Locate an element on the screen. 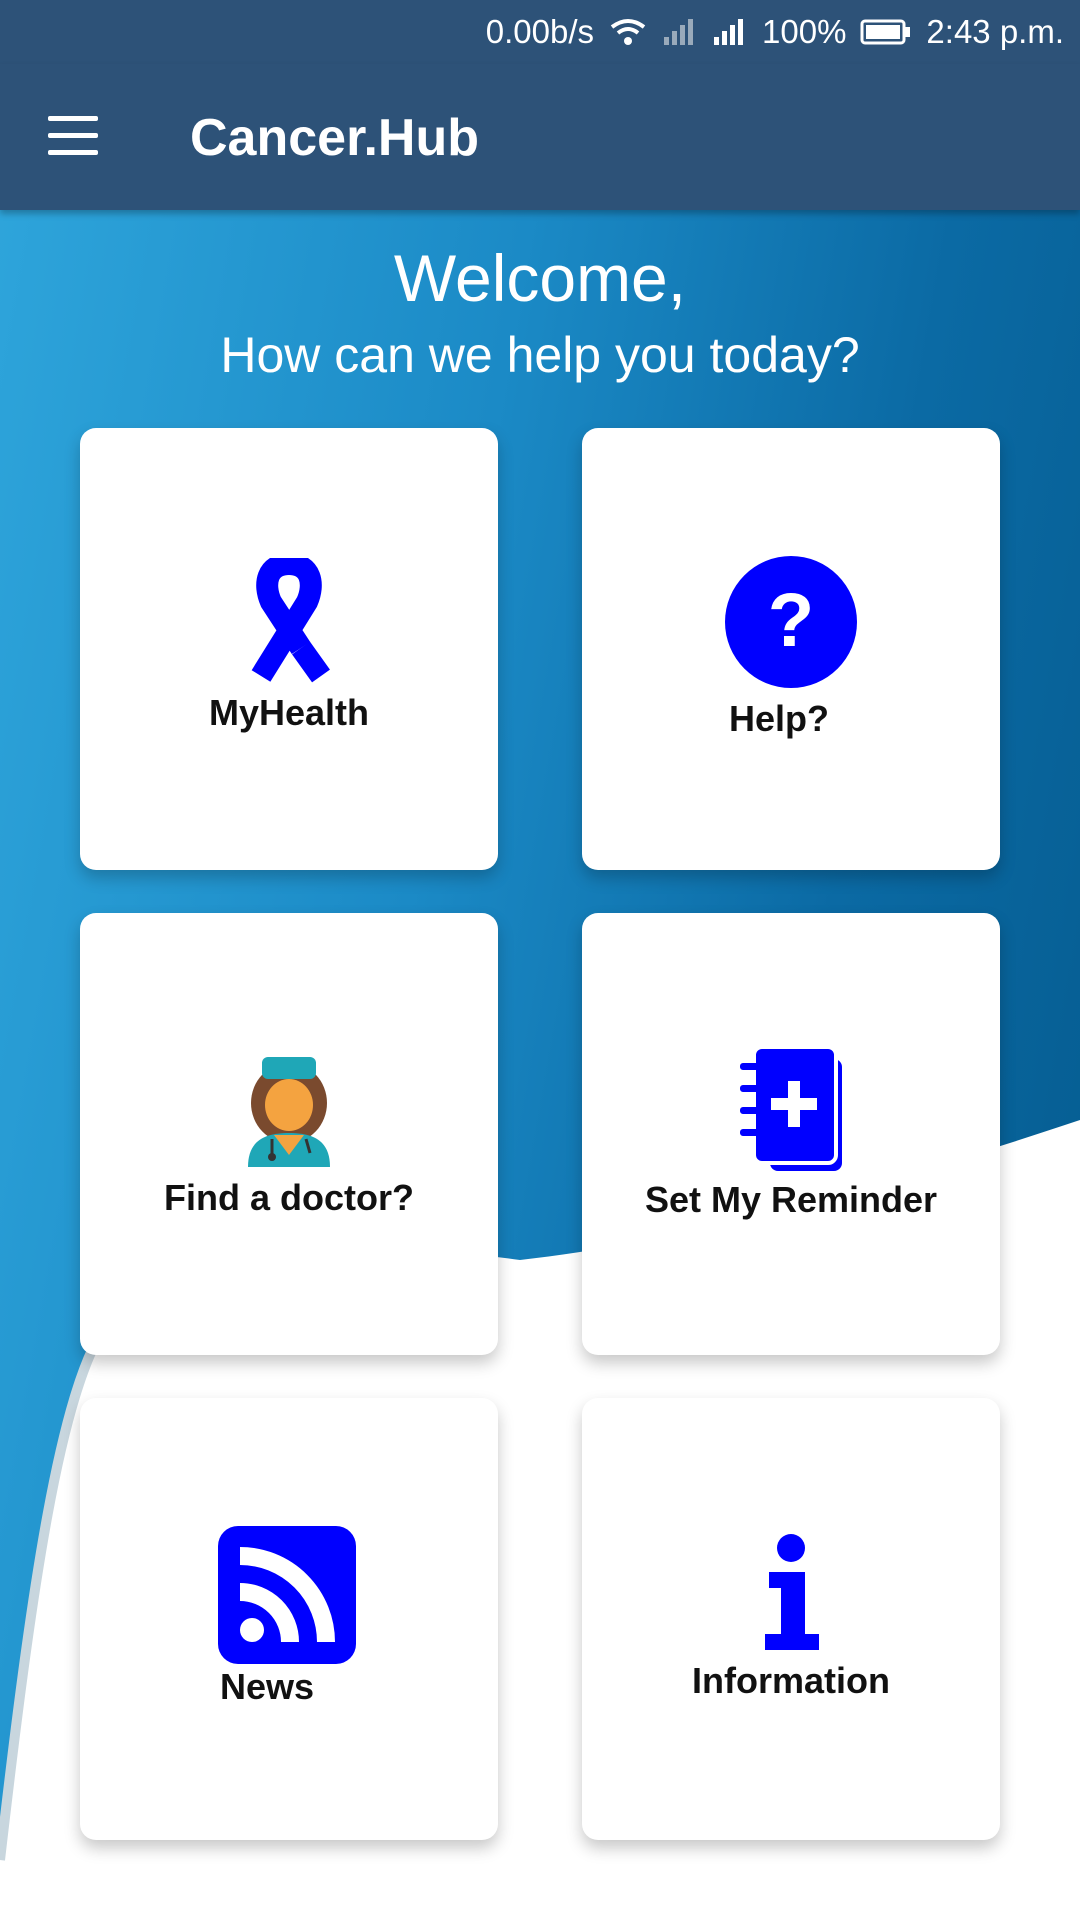 The width and height of the screenshot is (1080, 1920). battery-percent: 100% is located at coordinates (804, 31).